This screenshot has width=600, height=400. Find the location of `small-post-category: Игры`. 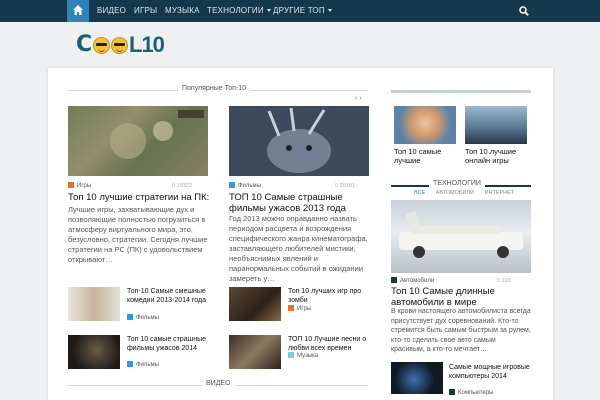

small-post-category: Игры is located at coordinates (299, 308).